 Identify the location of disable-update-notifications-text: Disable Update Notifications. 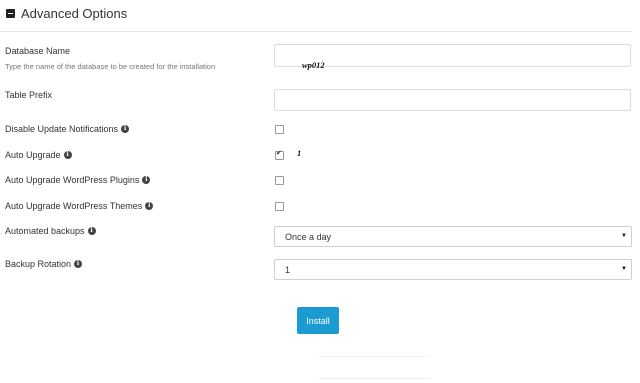
(62, 129).